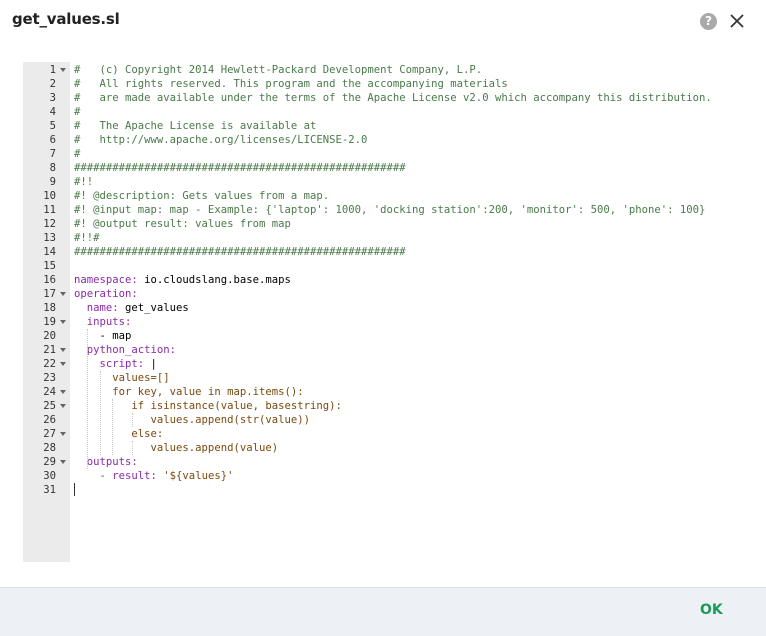 The height and width of the screenshot is (636, 766). What do you see at coordinates (49, 350) in the screenshot?
I see `line-number: 21` at bounding box center [49, 350].